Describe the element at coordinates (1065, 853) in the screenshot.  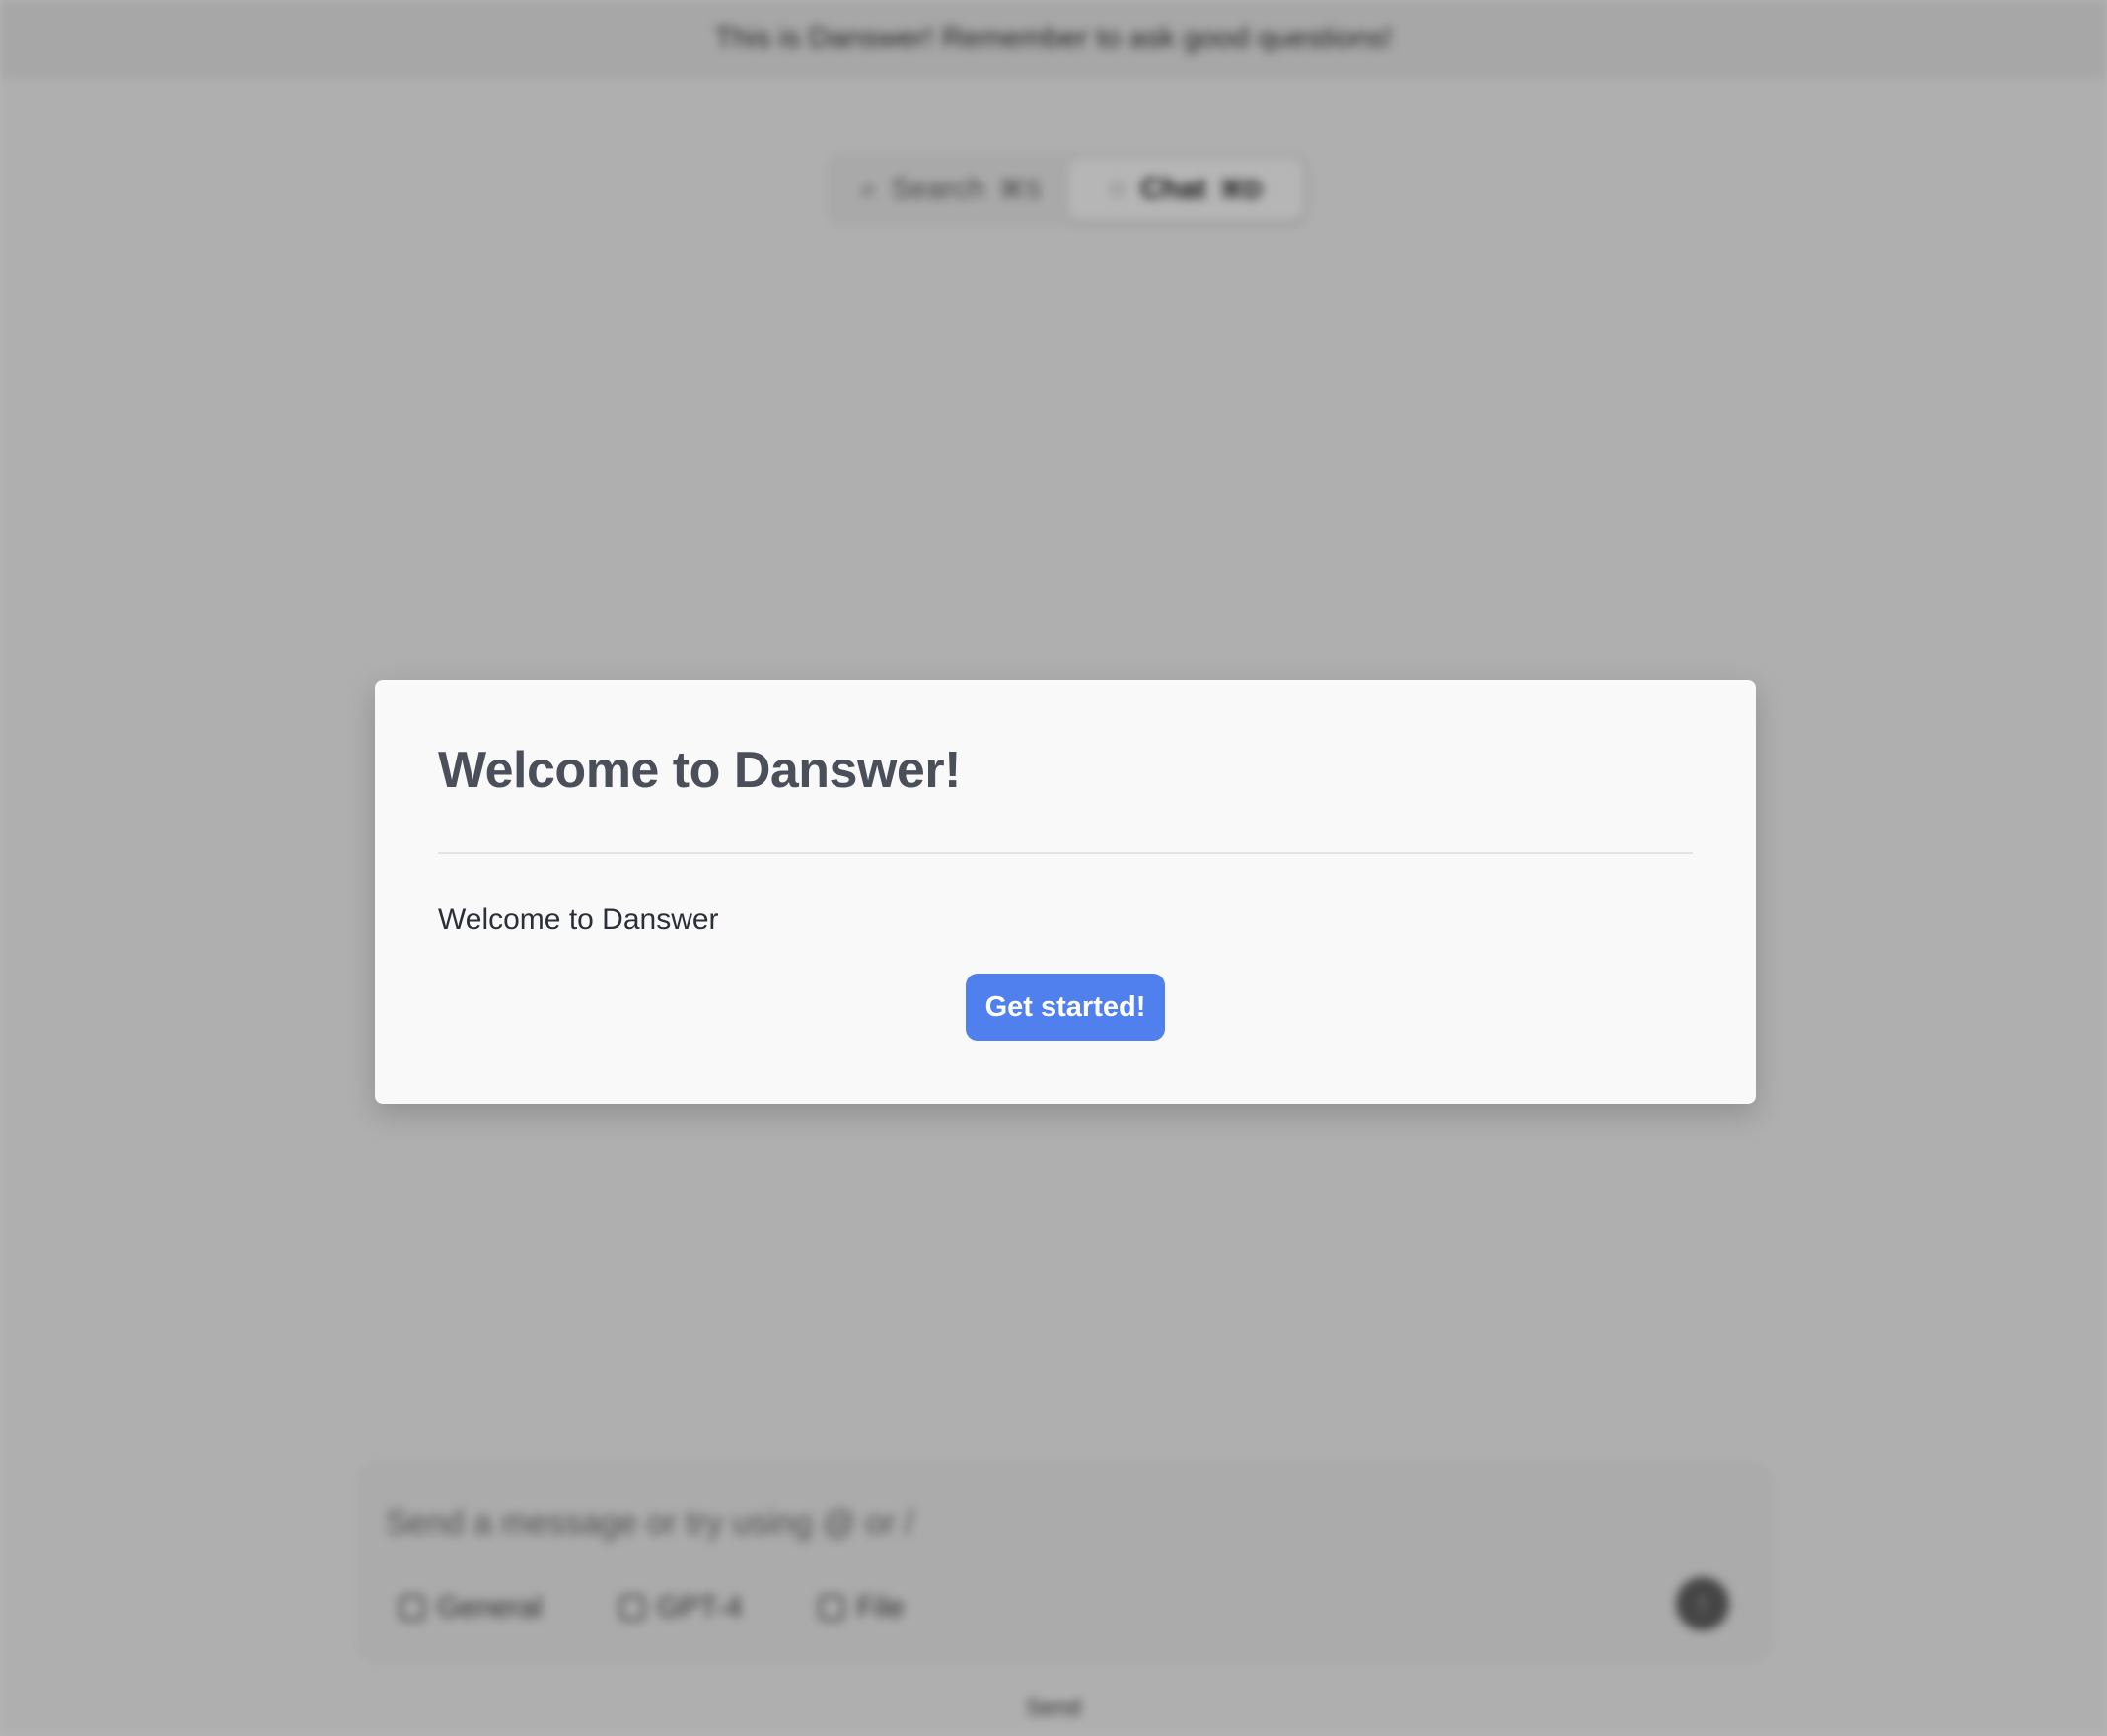
I see `modal-divider` at that location.